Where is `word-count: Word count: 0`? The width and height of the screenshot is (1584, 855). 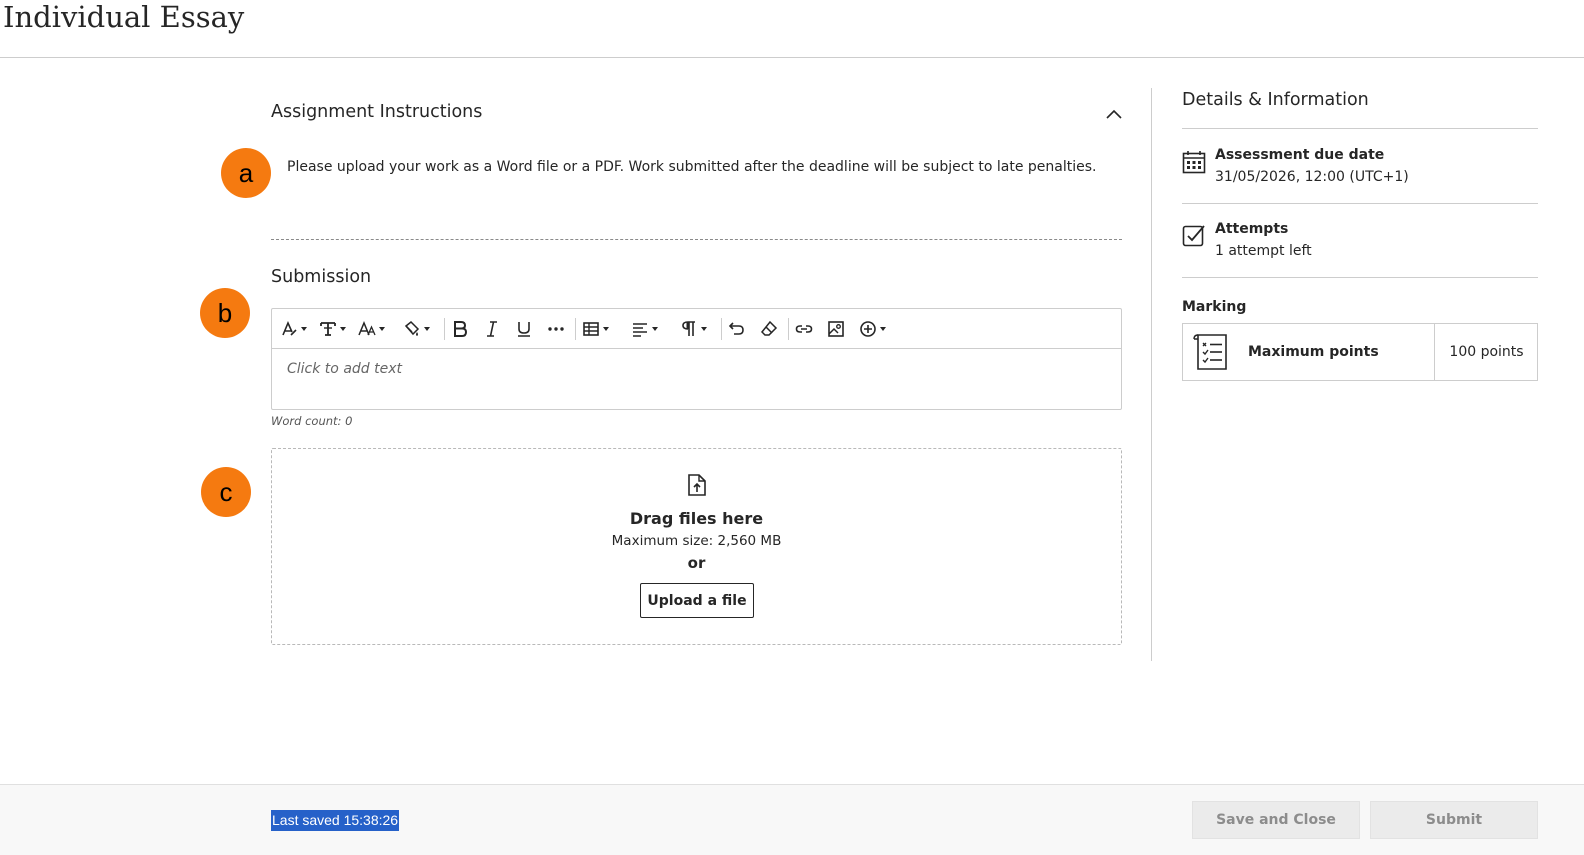
word-count: Word count: 0 is located at coordinates (312, 421).